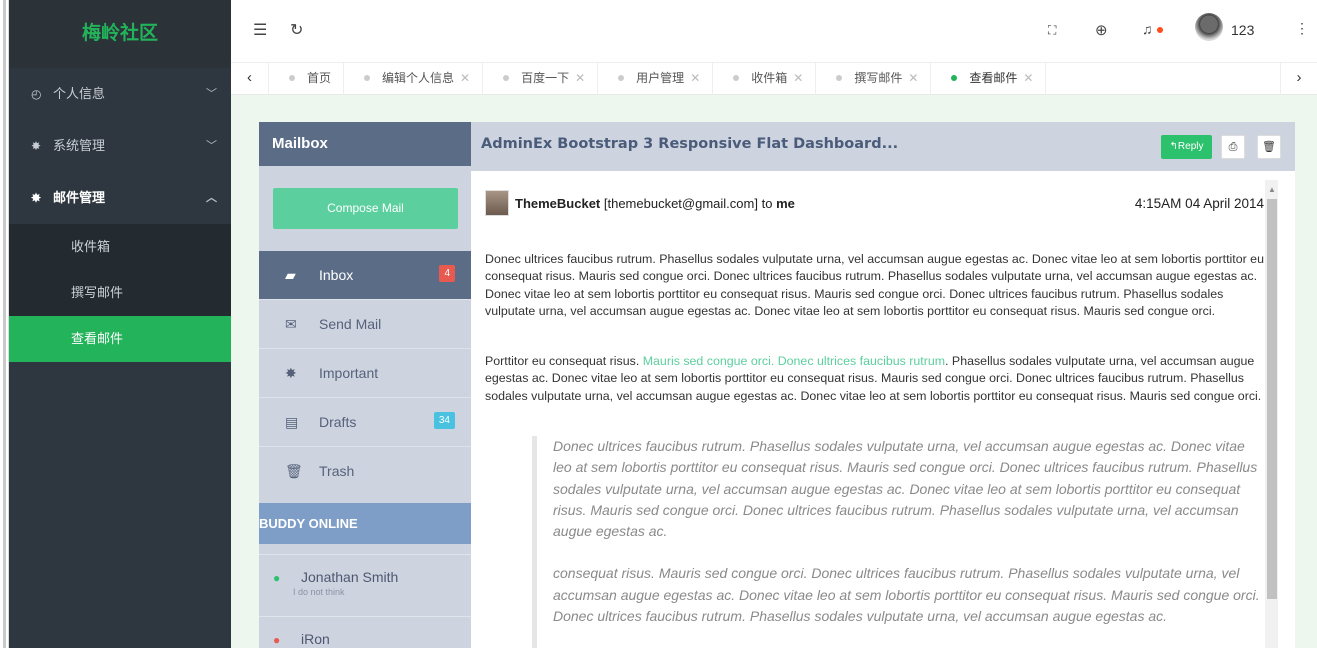 Image resolution: width=1317 pixels, height=656 pixels. Describe the element at coordinates (365, 471) in the screenshot. I see `folder-trash: 🗑 Trash` at that location.